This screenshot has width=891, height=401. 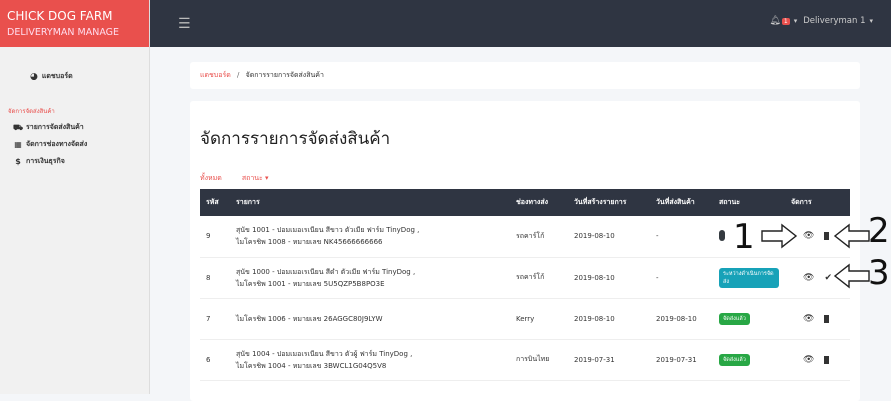 I want to click on dollar-icon: $, so click(x=18, y=161).